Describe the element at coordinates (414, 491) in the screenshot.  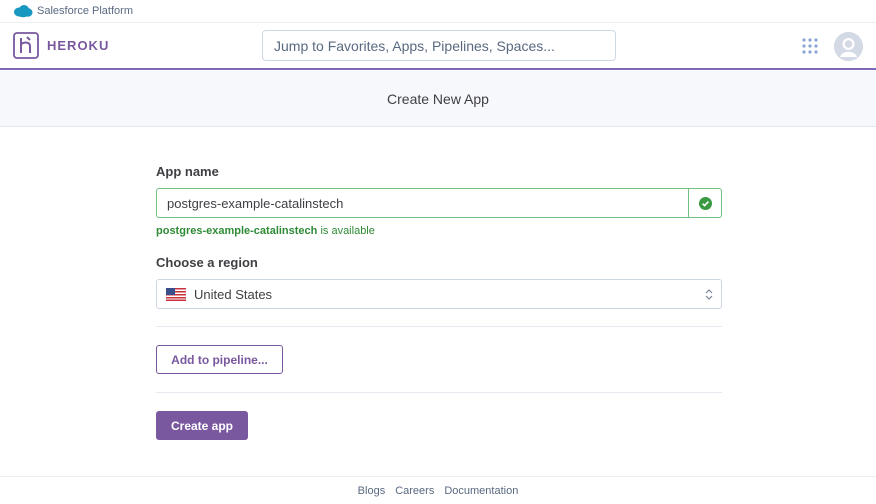
I see `footer-link-careers: Careers` at that location.